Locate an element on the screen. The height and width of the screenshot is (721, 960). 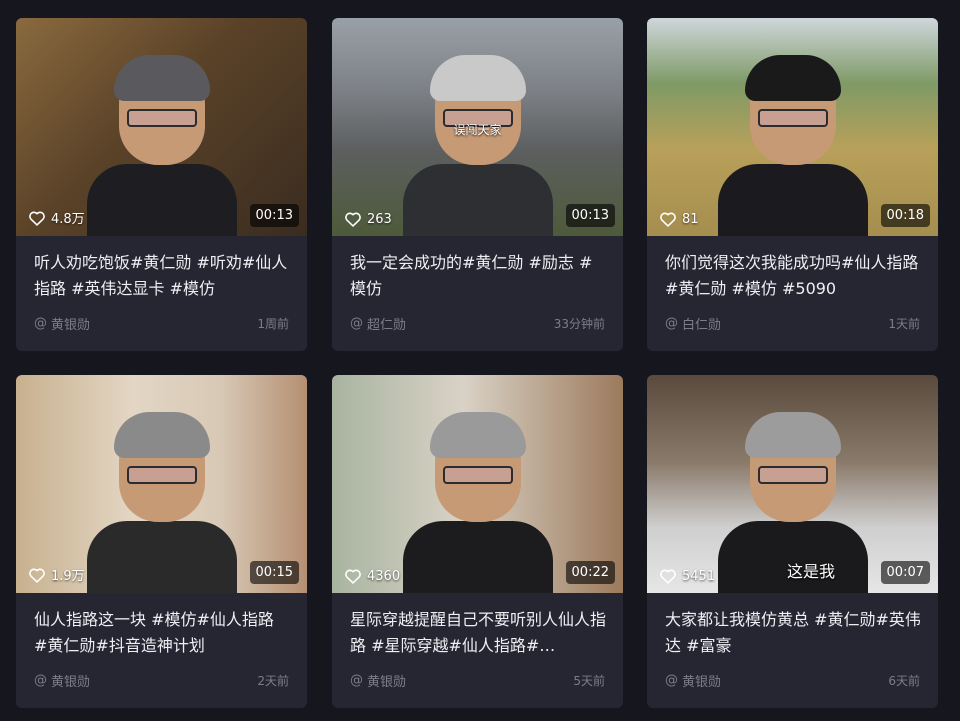
video-meta: @ 超仁勋 33分钟前 is located at coordinates (477, 323).